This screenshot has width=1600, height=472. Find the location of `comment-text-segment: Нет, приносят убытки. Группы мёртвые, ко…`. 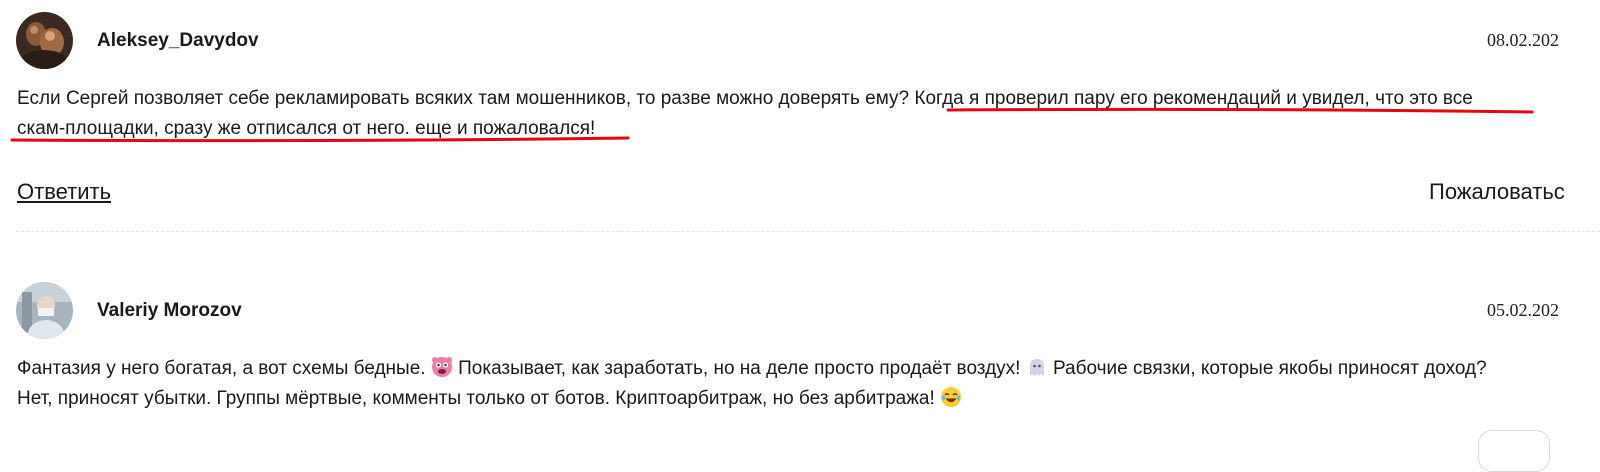

comment-text-segment: Нет, приносят убытки. Группы мёртвые, ко… is located at coordinates (479, 398).